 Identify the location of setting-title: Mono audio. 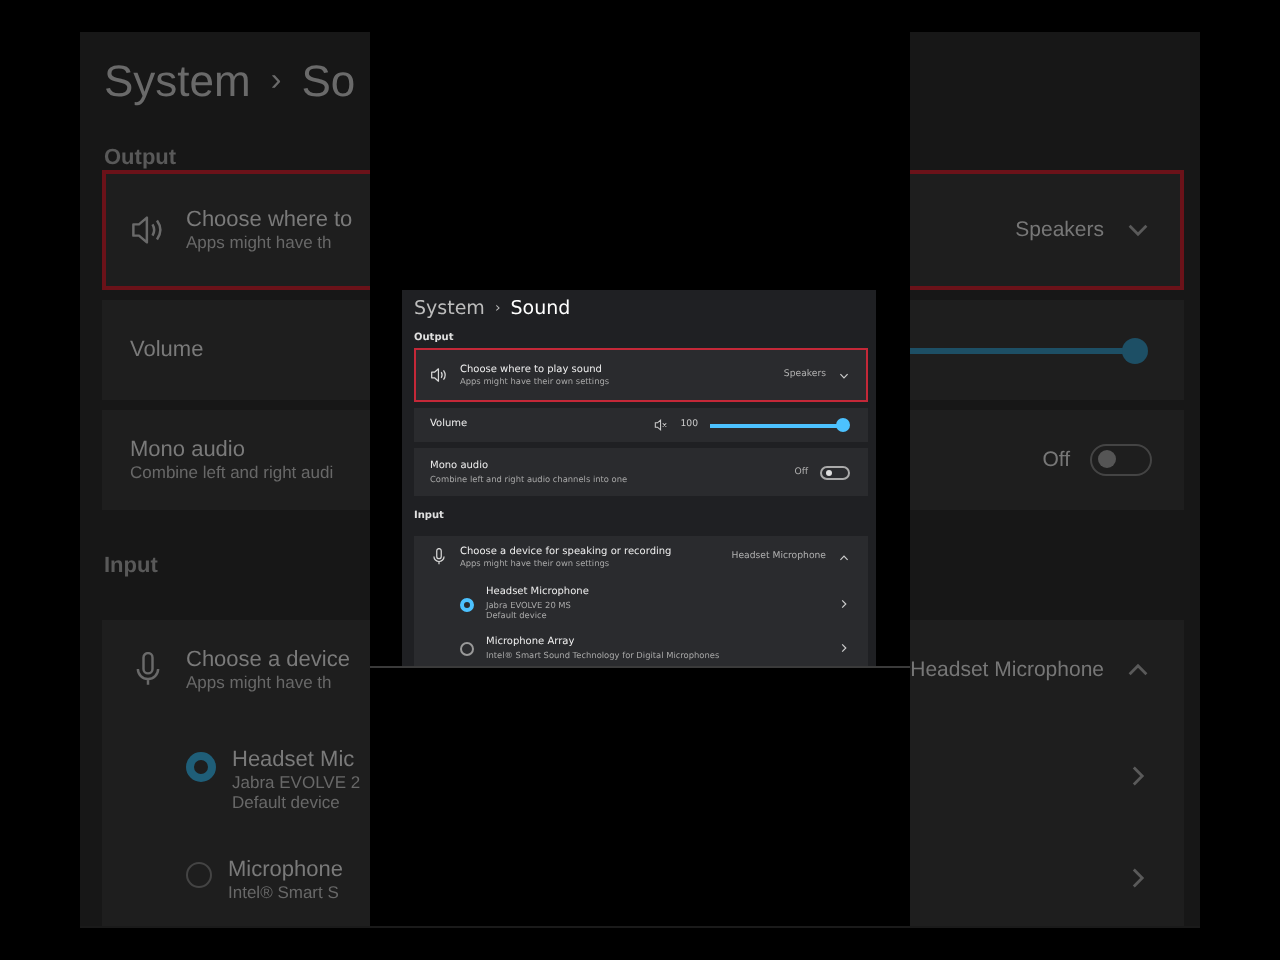
(188, 450).